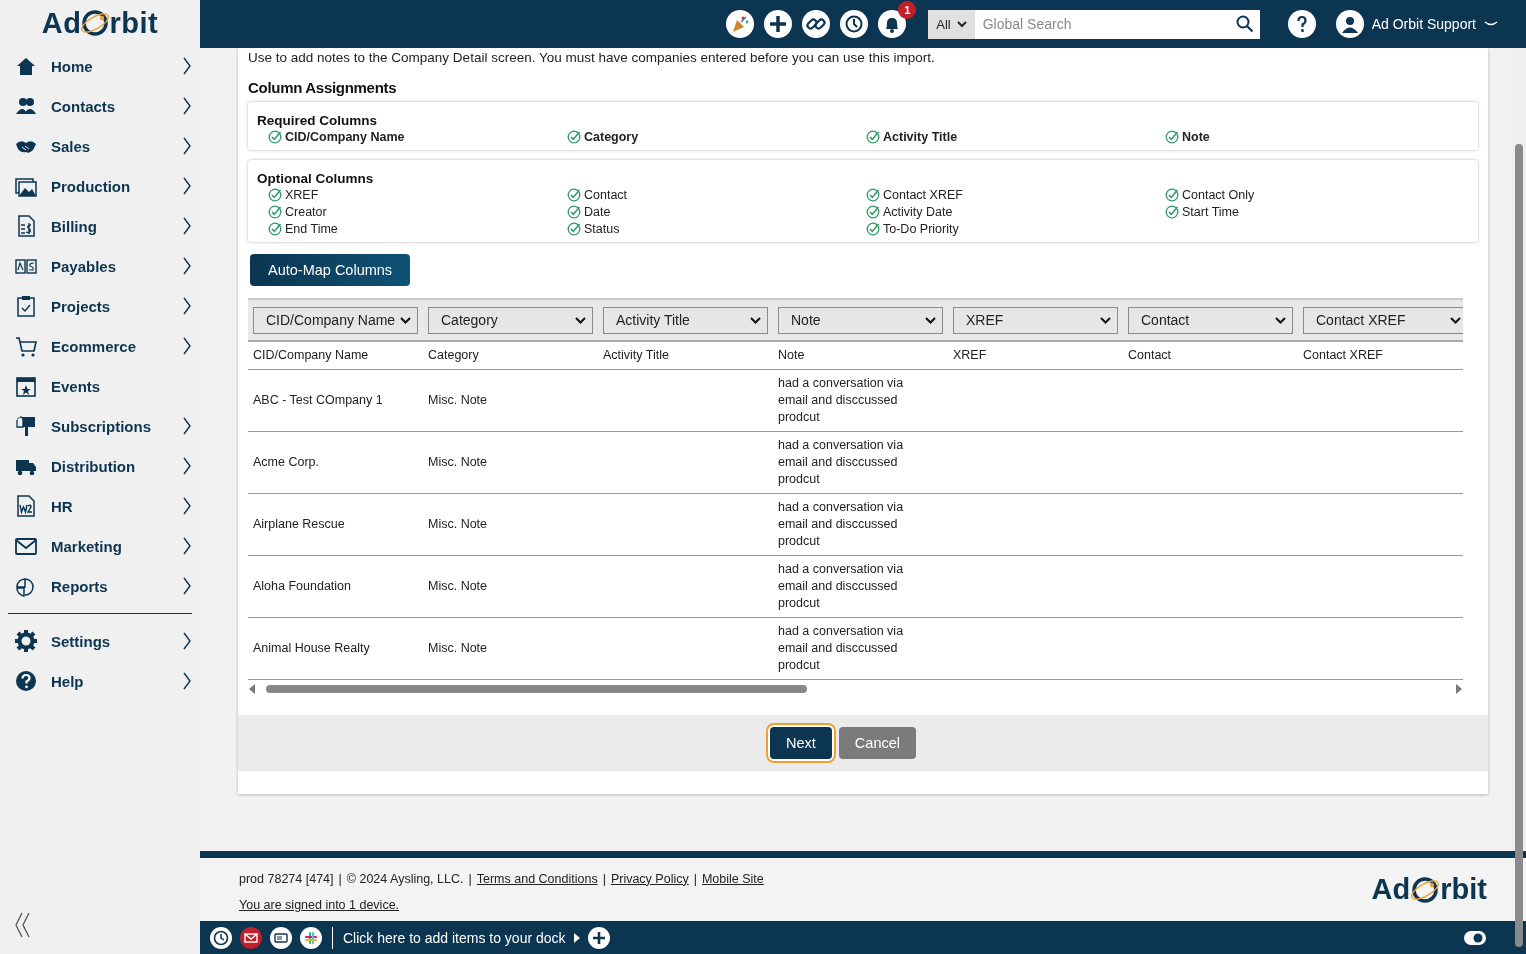 This screenshot has height=954, width=1526. What do you see at coordinates (920, 137) in the screenshot?
I see `column-label: Activity Title` at bounding box center [920, 137].